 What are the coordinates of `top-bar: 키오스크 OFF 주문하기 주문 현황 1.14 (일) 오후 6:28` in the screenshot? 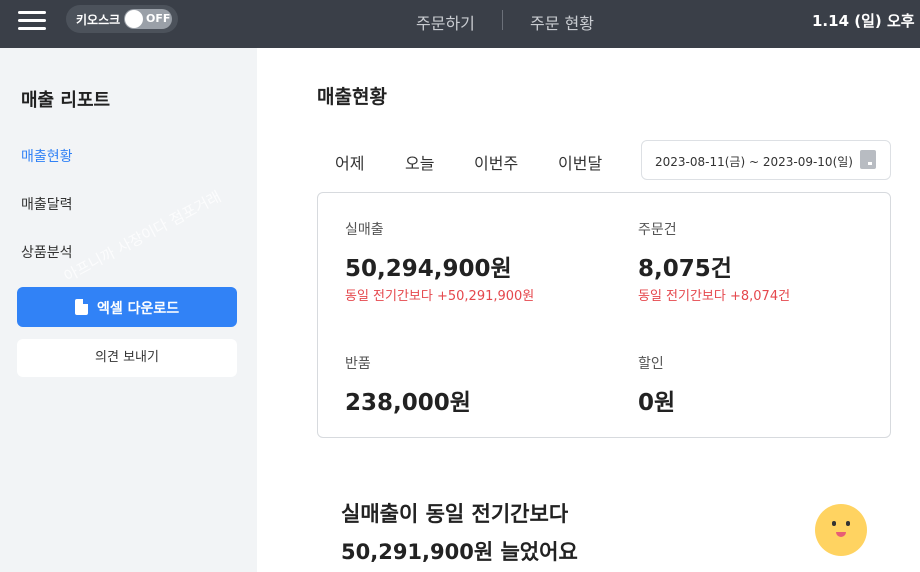 It's located at (460, 24).